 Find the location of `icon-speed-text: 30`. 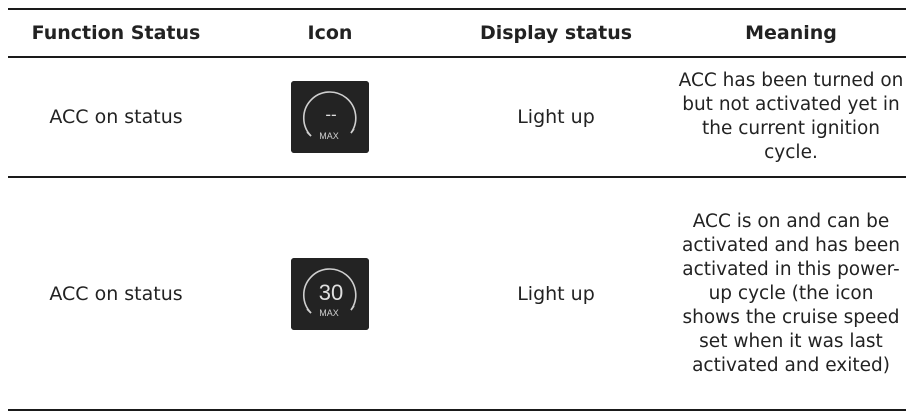

icon-speed-text: 30 is located at coordinates (331, 292).